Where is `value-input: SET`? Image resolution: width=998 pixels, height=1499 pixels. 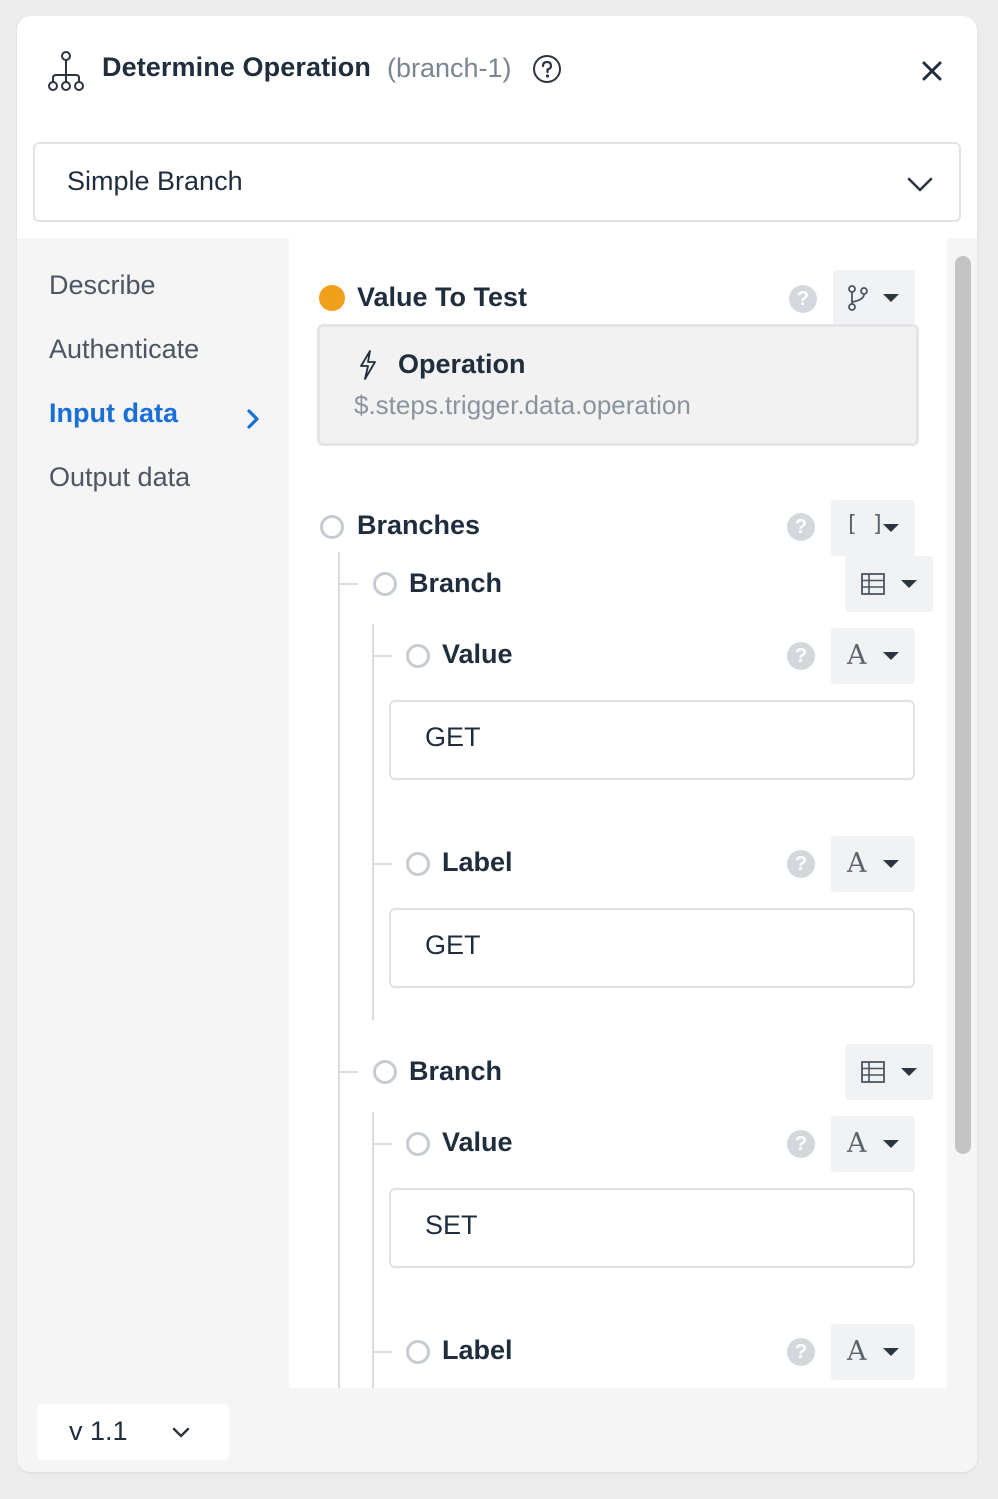
value-input: SET is located at coordinates (652, 1228).